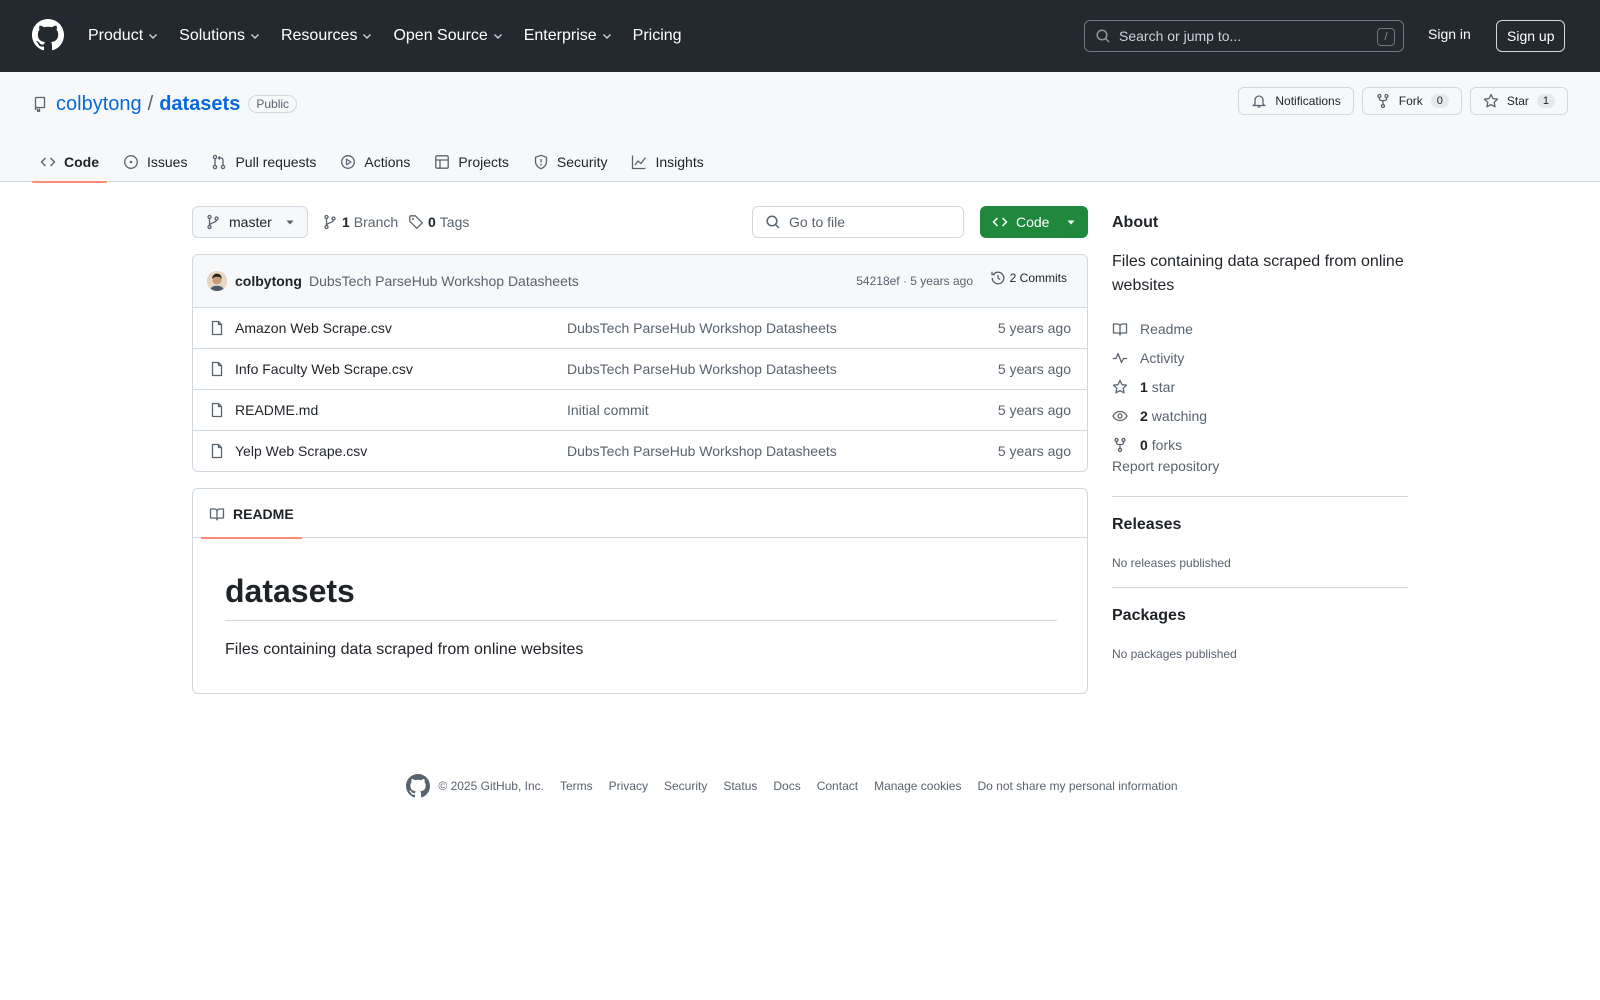 The image size is (1600, 1000). What do you see at coordinates (268, 281) in the screenshot?
I see `commit-author-link: colbytong` at bounding box center [268, 281].